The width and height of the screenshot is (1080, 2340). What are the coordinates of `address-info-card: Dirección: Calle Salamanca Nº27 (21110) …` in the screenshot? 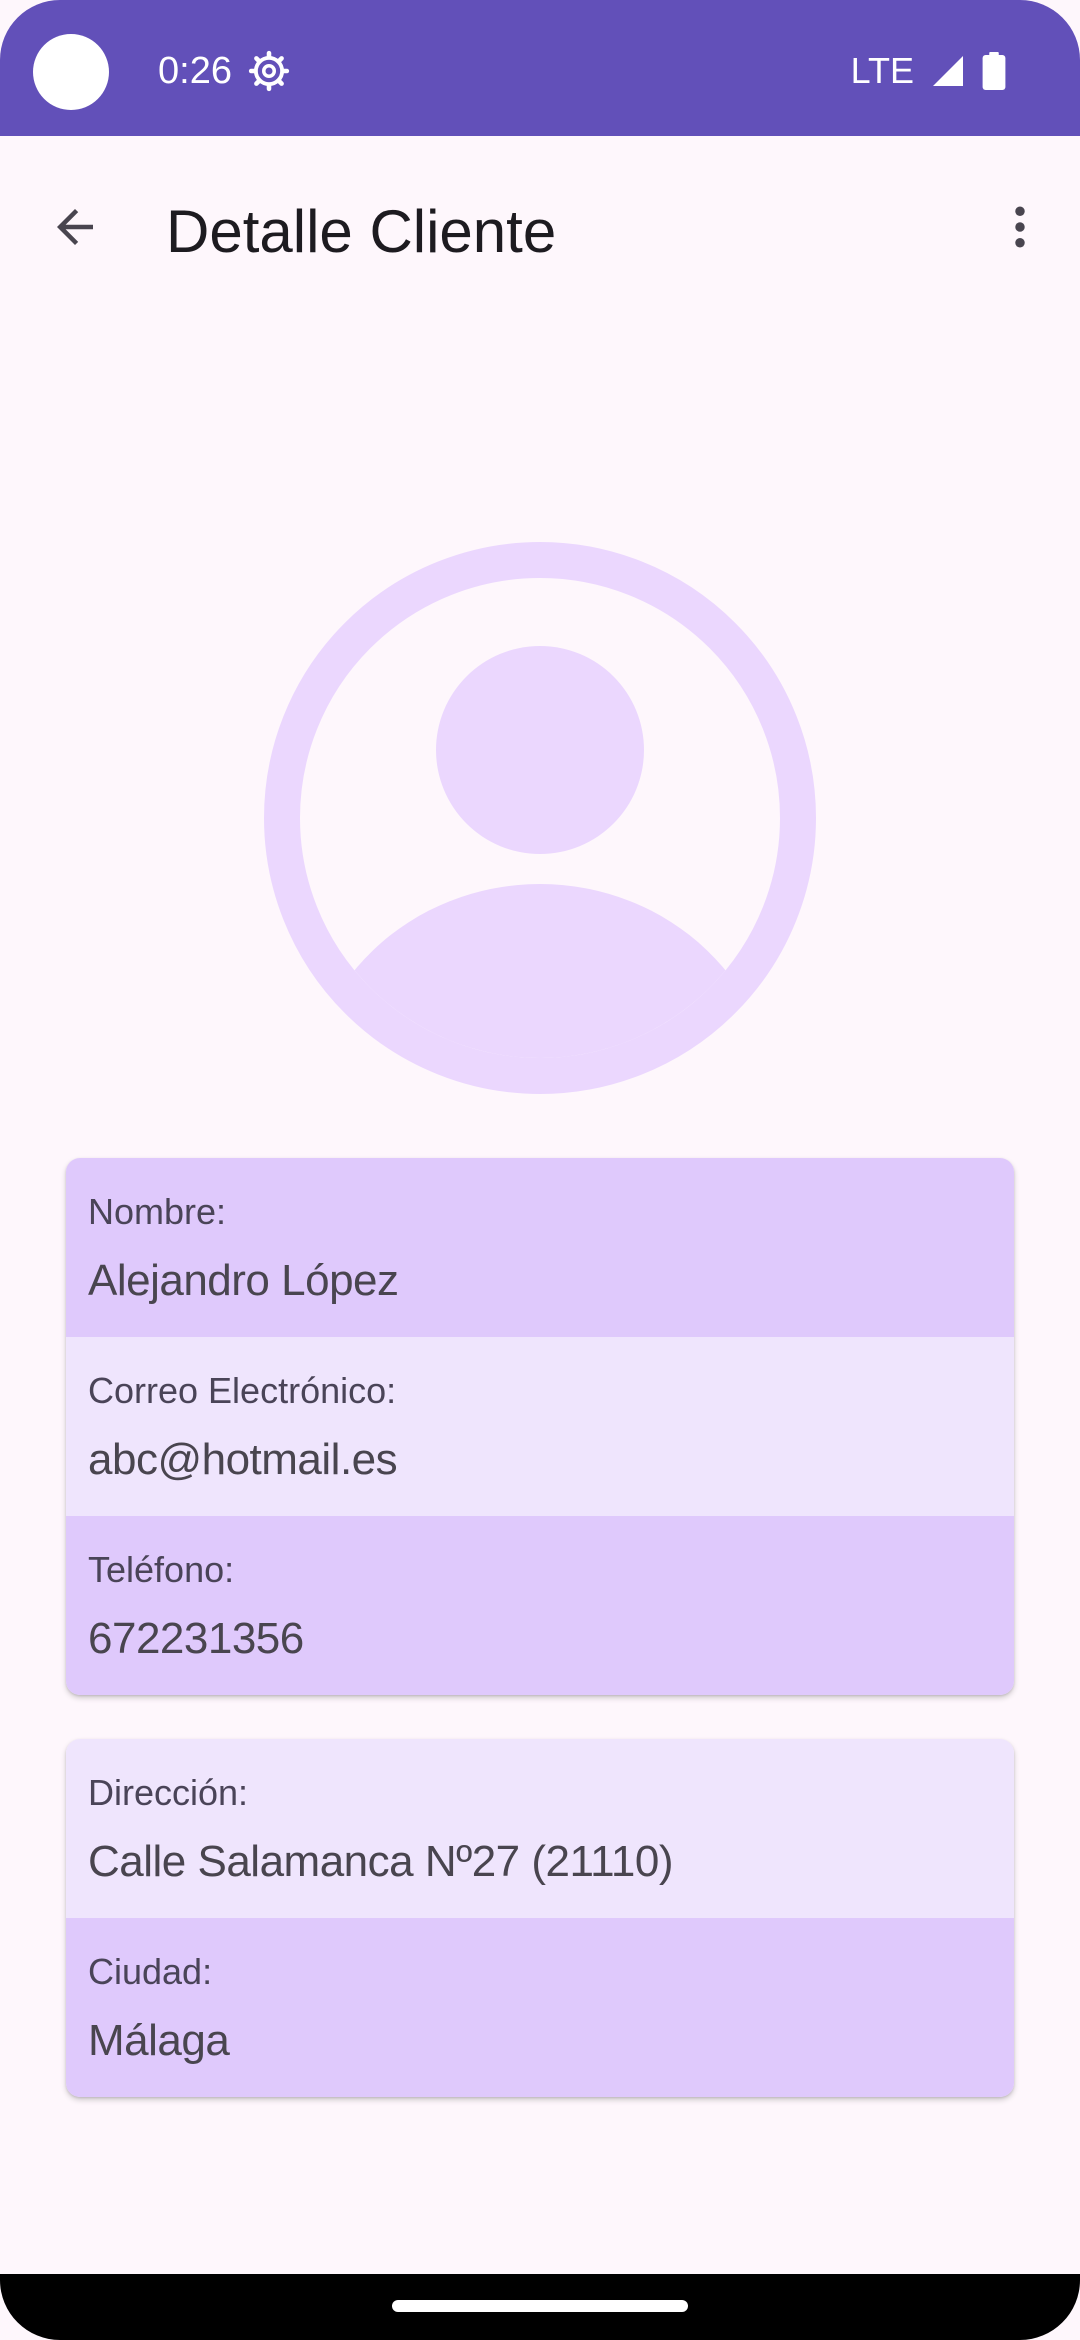 It's located at (540, 1918).